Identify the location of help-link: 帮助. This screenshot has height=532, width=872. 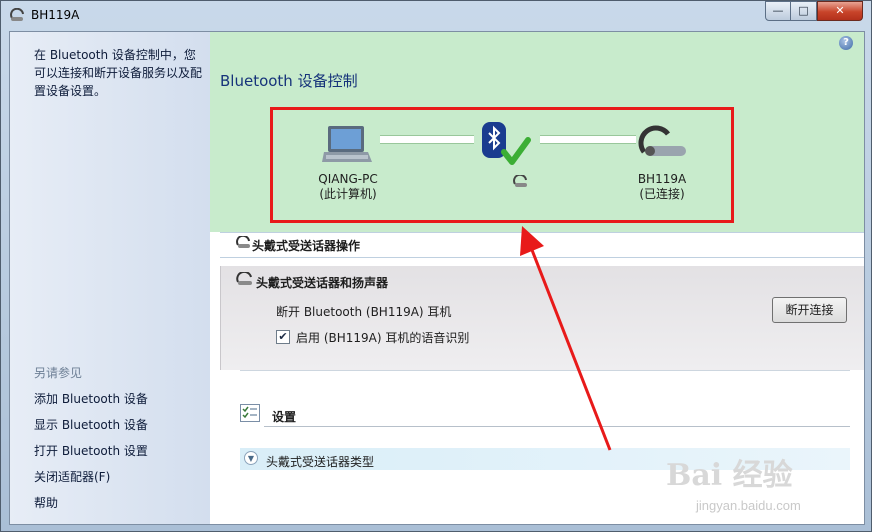
(46, 502).